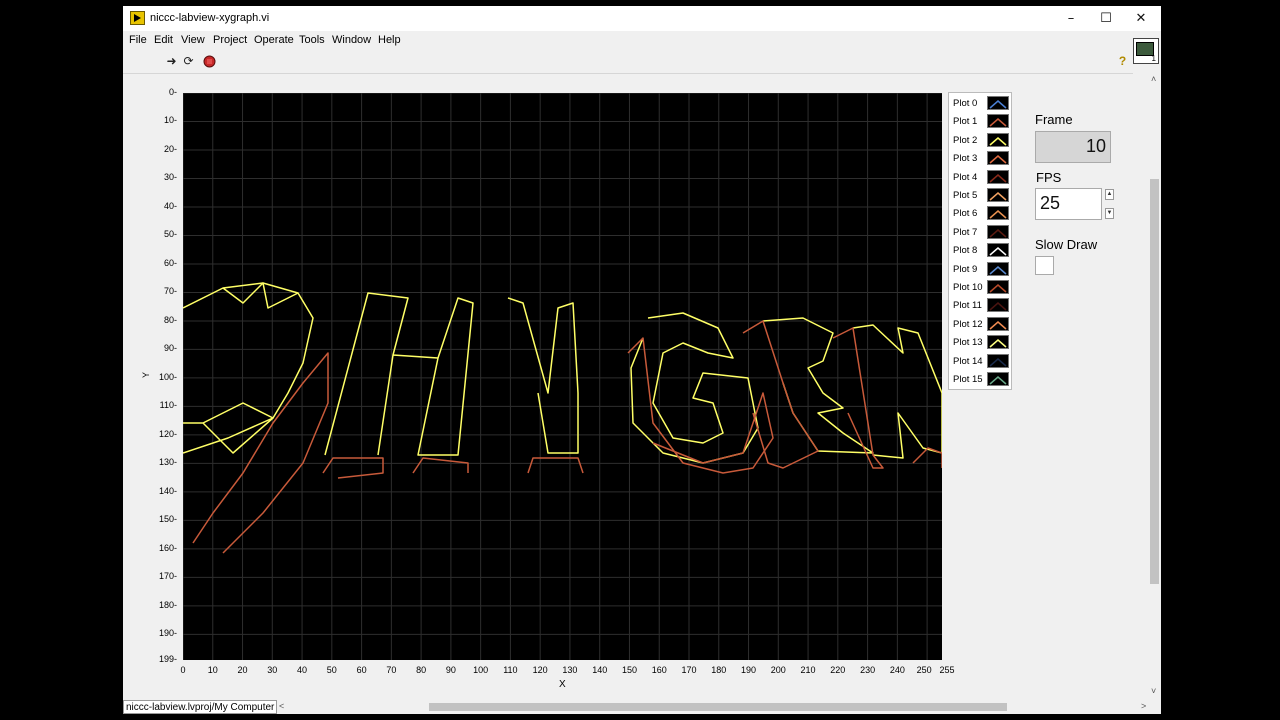 Image resolution: width=1280 pixels, height=720 pixels. What do you see at coordinates (242, 670) in the screenshot?
I see `x-tick-label: 20` at bounding box center [242, 670].